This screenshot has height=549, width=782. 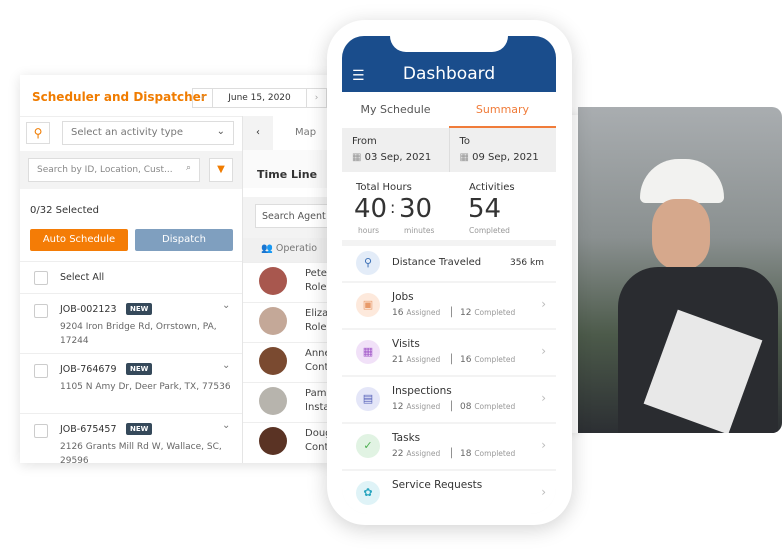 What do you see at coordinates (682, 181) in the screenshot?
I see `hard-hat` at bounding box center [682, 181].